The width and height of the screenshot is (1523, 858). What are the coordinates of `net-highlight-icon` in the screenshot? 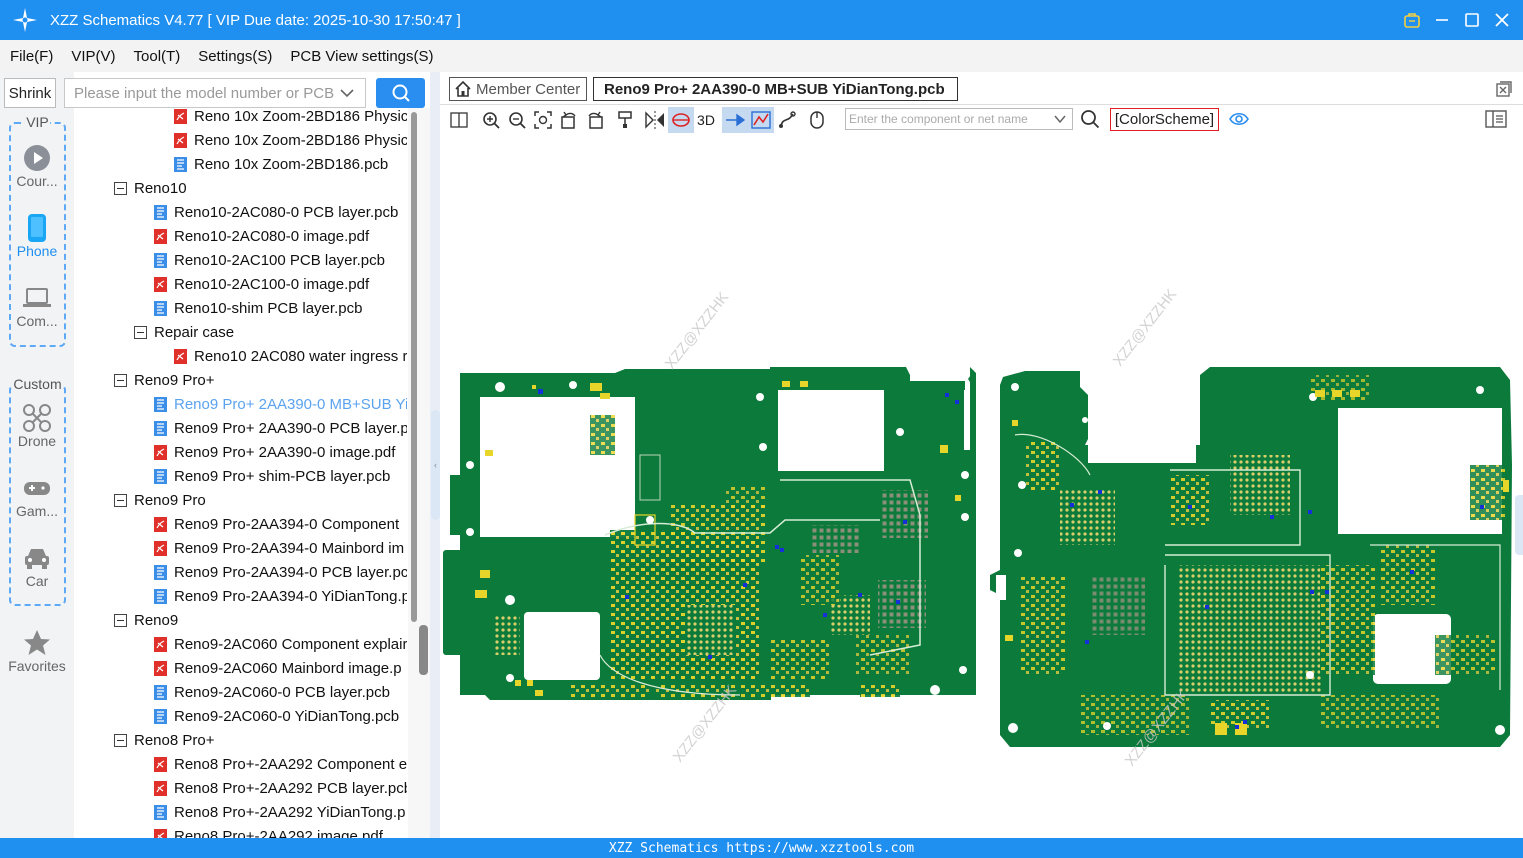 It's located at (761, 120).